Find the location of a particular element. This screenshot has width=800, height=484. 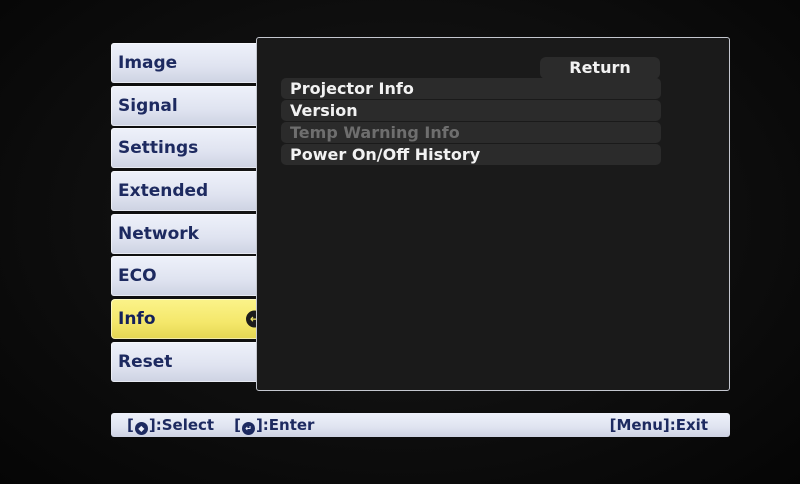

help-enter: [↵]:Enter is located at coordinates (274, 425).